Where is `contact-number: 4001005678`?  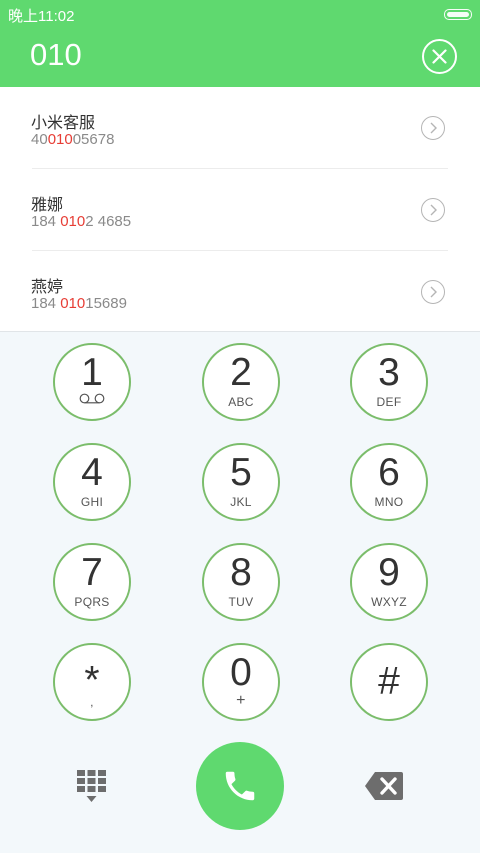 contact-number: 4001005678 is located at coordinates (72, 139).